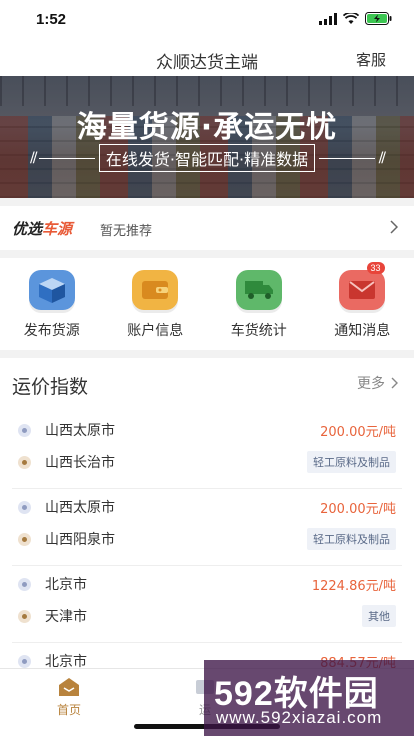 This screenshot has width=414, height=736. Describe the element at coordinates (378, 18) in the screenshot. I see `battery-charging-icon` at that location.